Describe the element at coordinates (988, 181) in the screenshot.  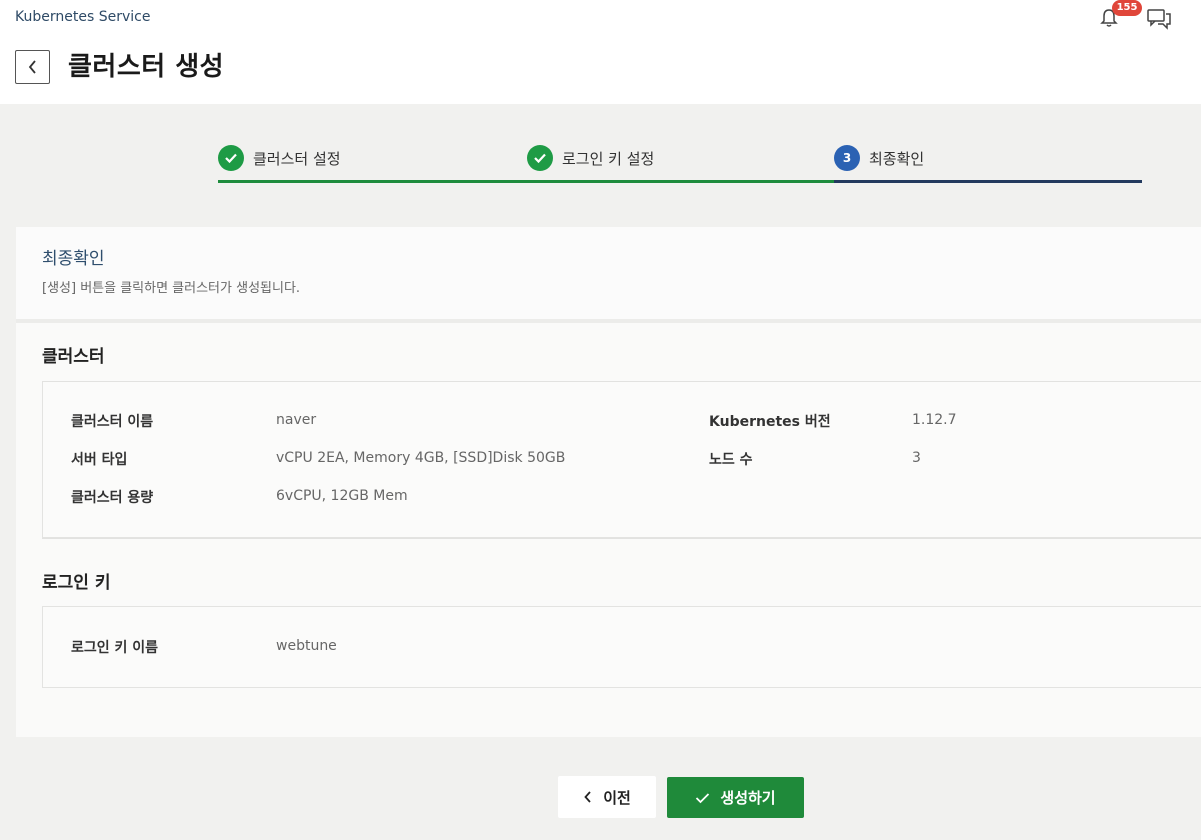
I see `progress-track-current` at that location.